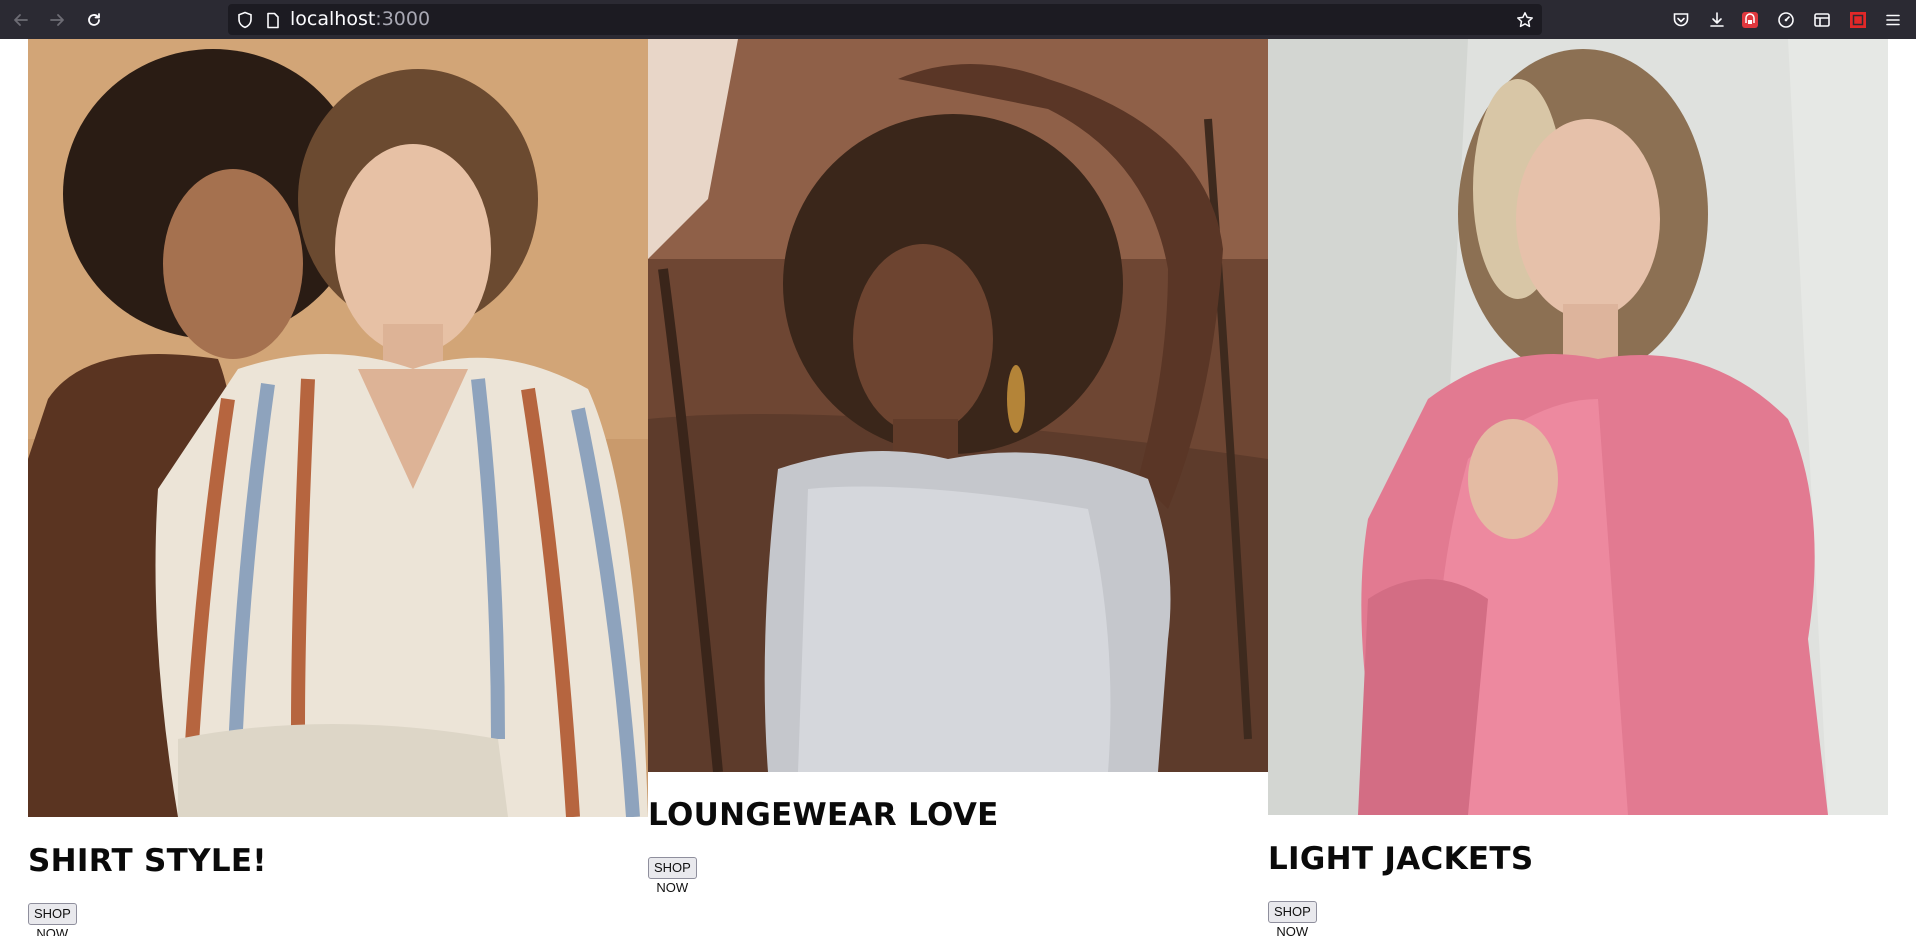 Image resolution: width=1916 pixels, height=936 pixels. I want to click on pocket-icon, so click(1681, 20).